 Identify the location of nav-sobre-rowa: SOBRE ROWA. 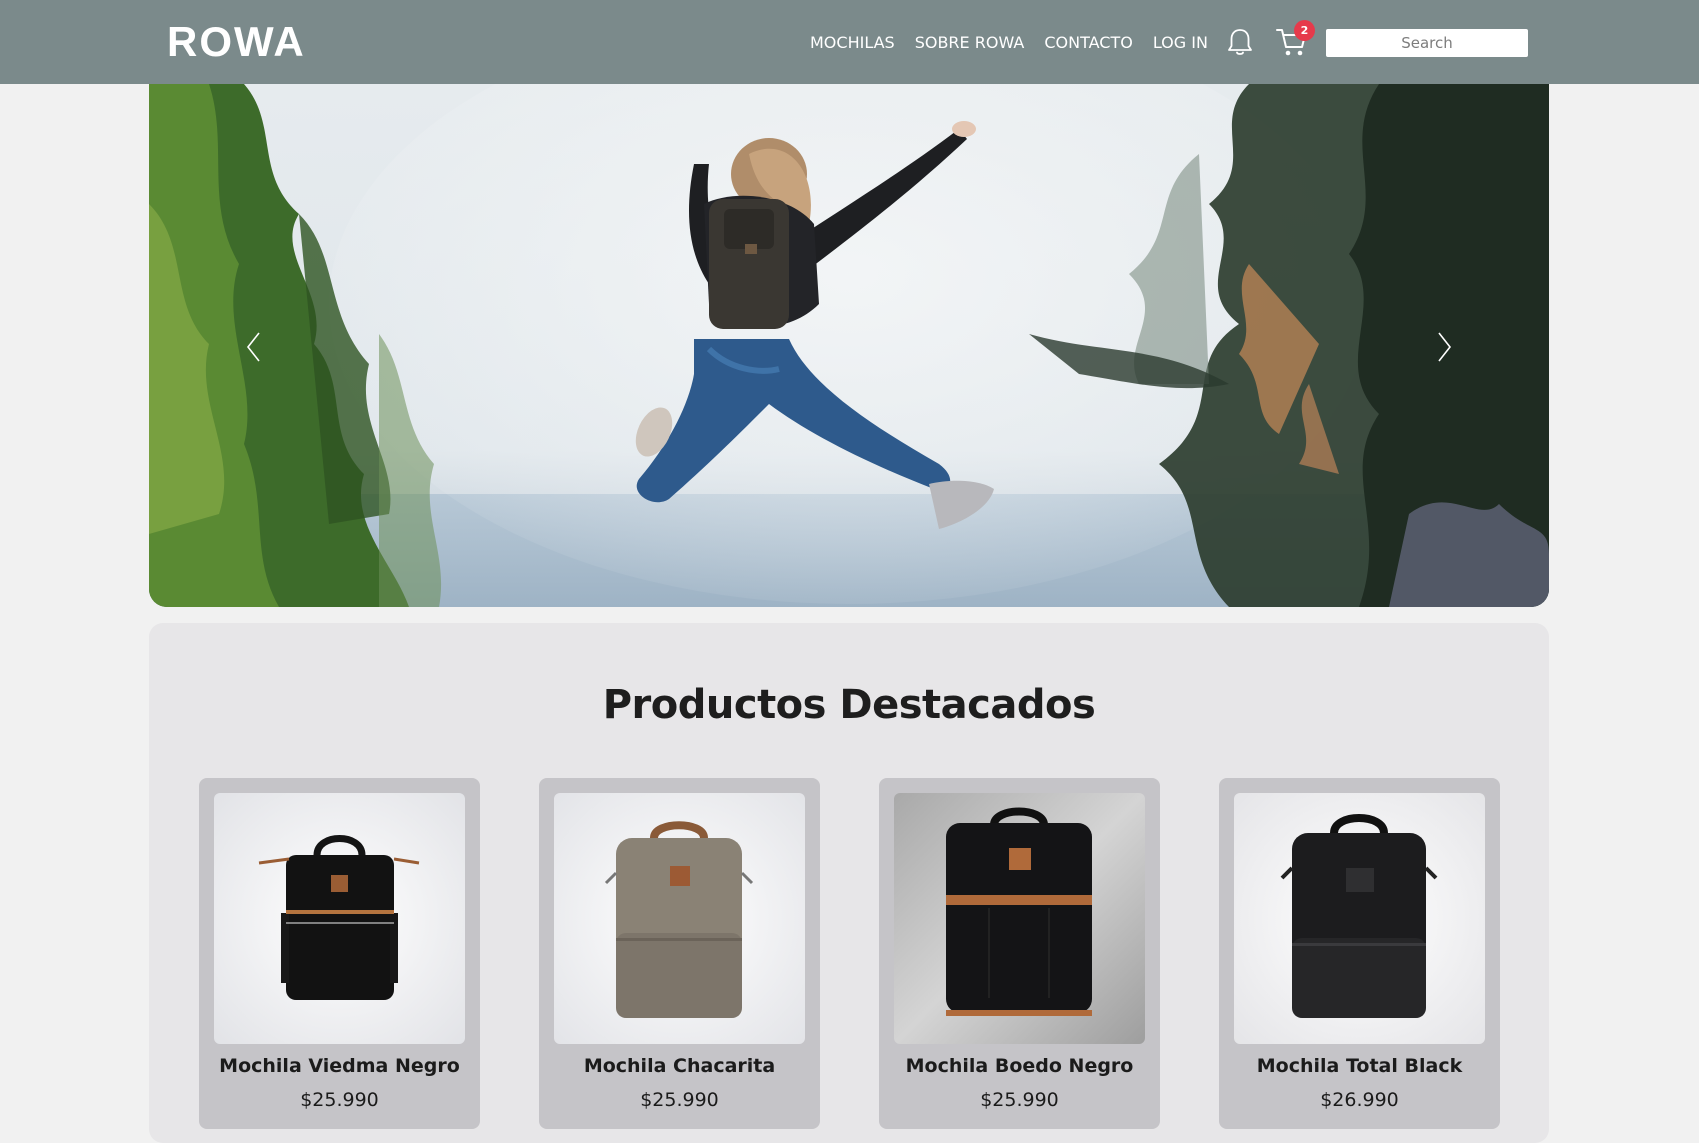
(970, 42).